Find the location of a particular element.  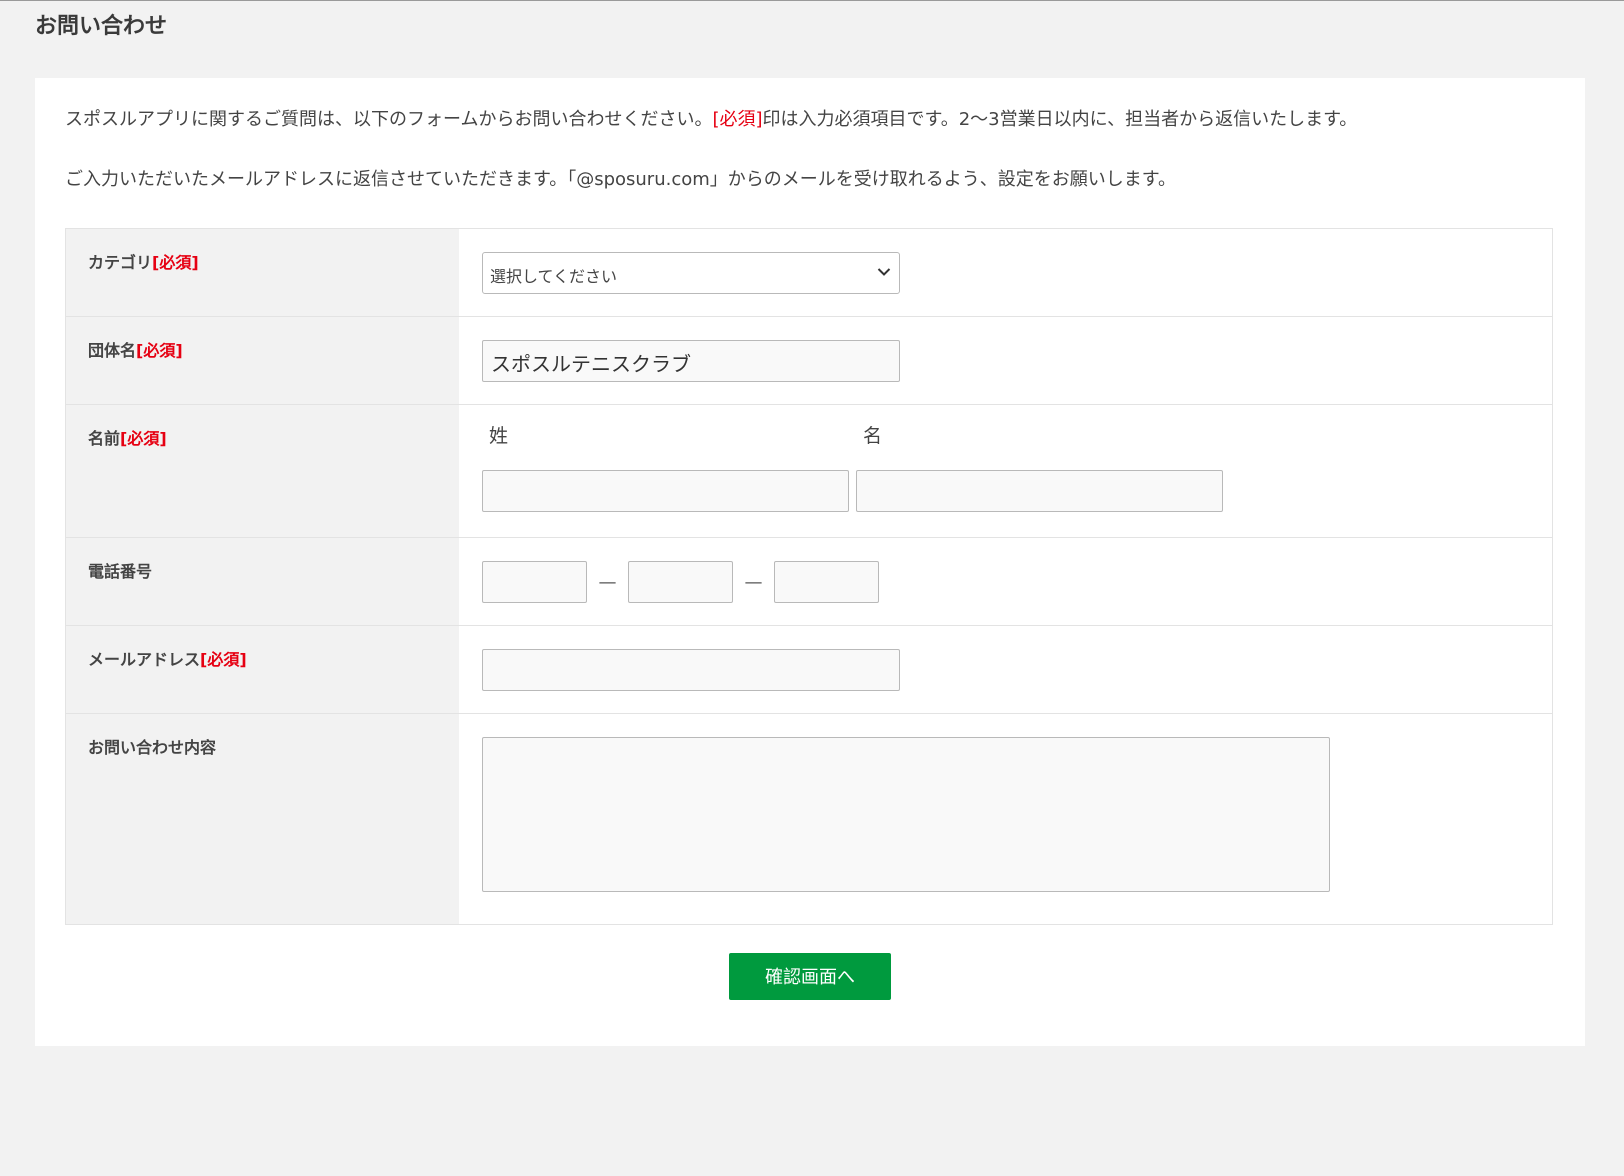

name-label: 名前 is located at coordinates (104, 438).